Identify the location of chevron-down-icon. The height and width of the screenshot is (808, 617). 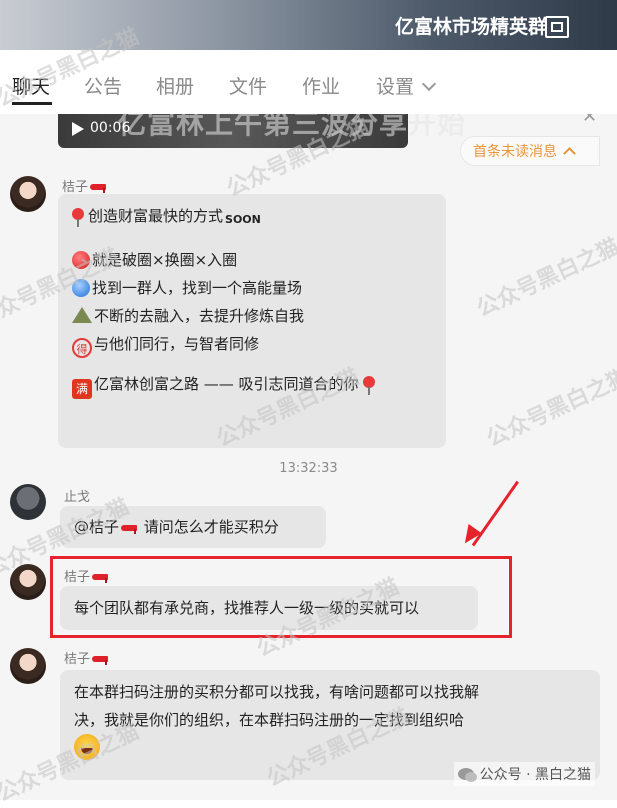
(429, 84).